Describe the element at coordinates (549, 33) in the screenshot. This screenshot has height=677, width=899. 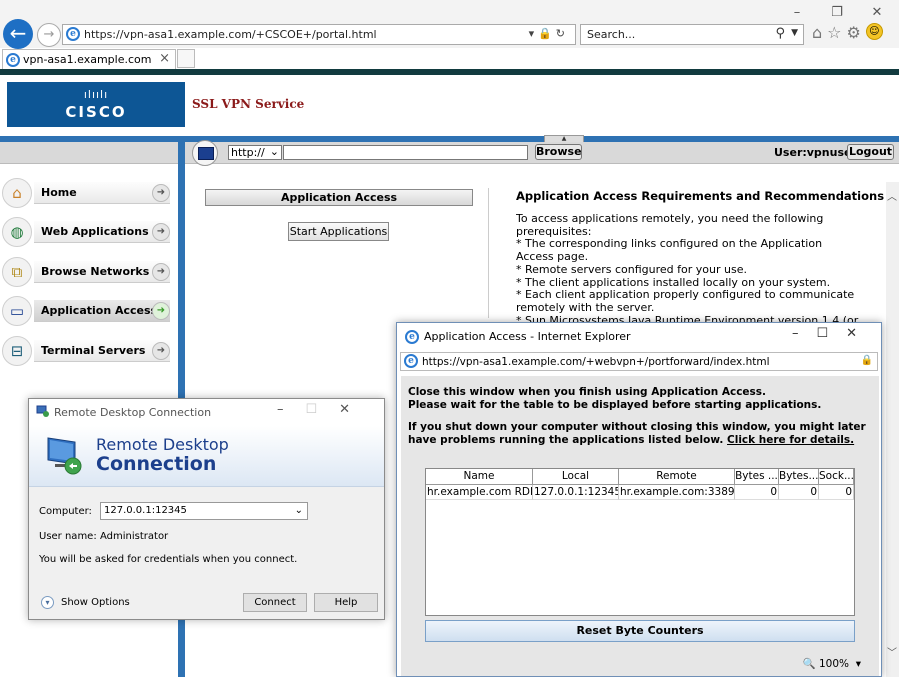
I see `address-actions-icon: ▾🔒↻` at that location.